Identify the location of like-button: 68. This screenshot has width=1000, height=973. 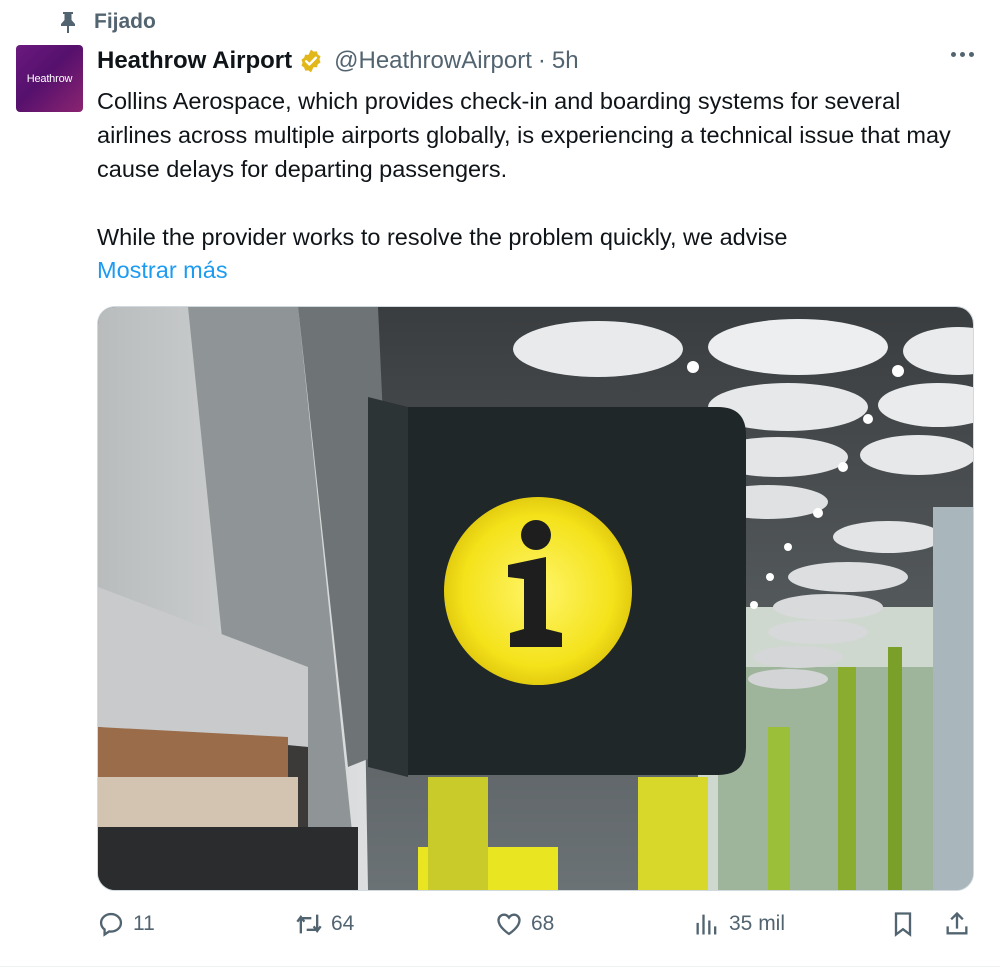
(524, 924).